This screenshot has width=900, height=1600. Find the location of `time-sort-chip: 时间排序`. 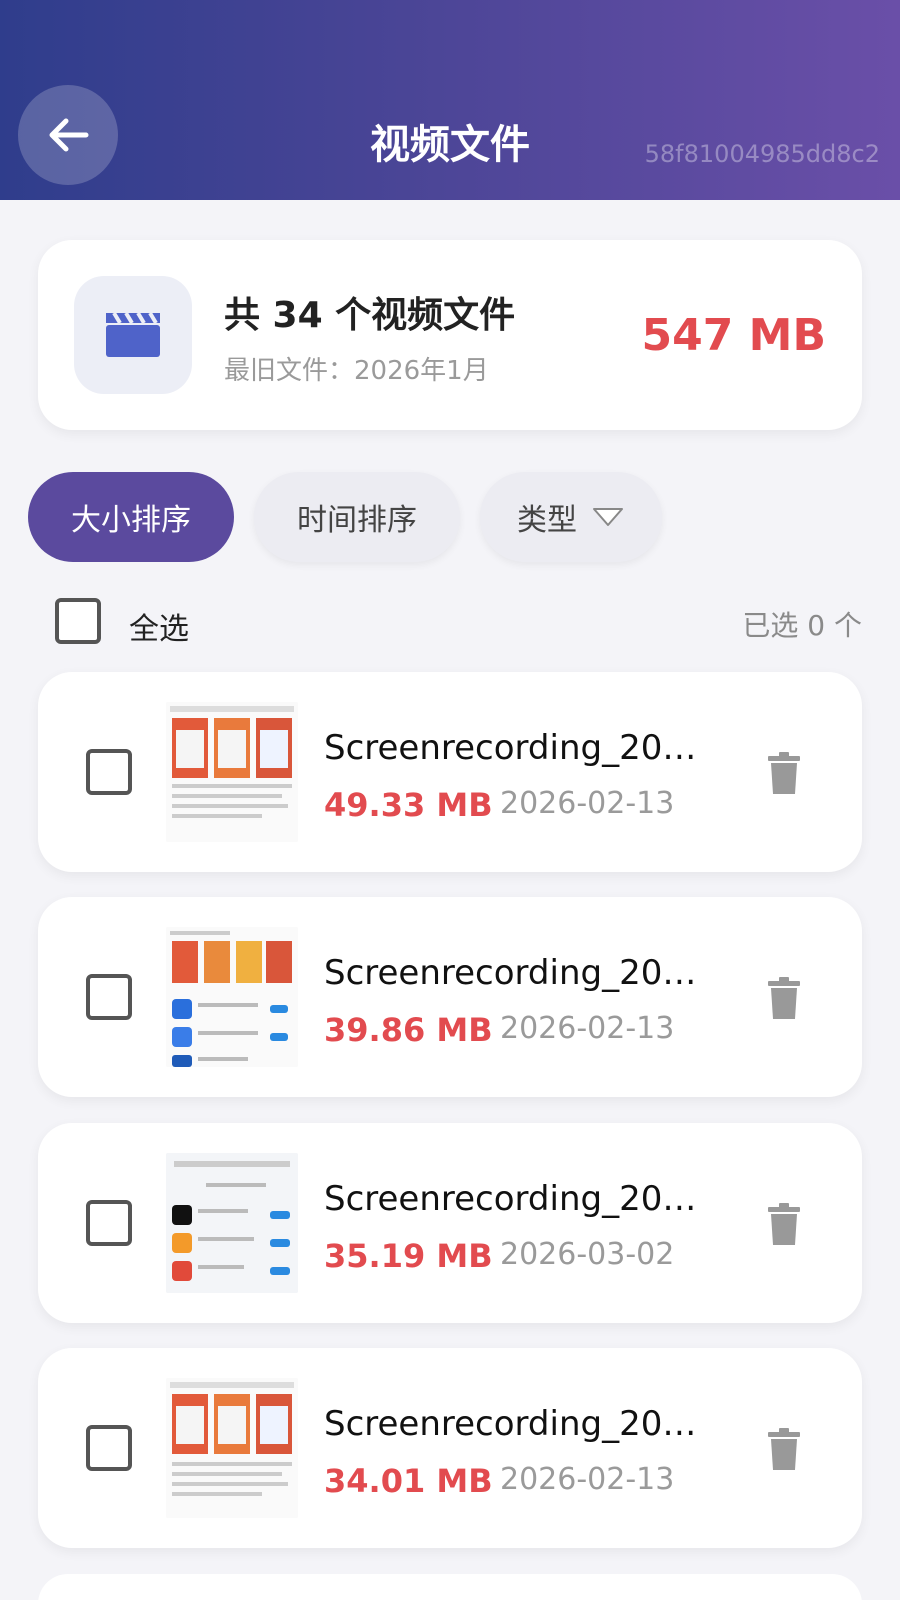

time-sort-chip: 时间排序 is located at coordinates (357, 517).